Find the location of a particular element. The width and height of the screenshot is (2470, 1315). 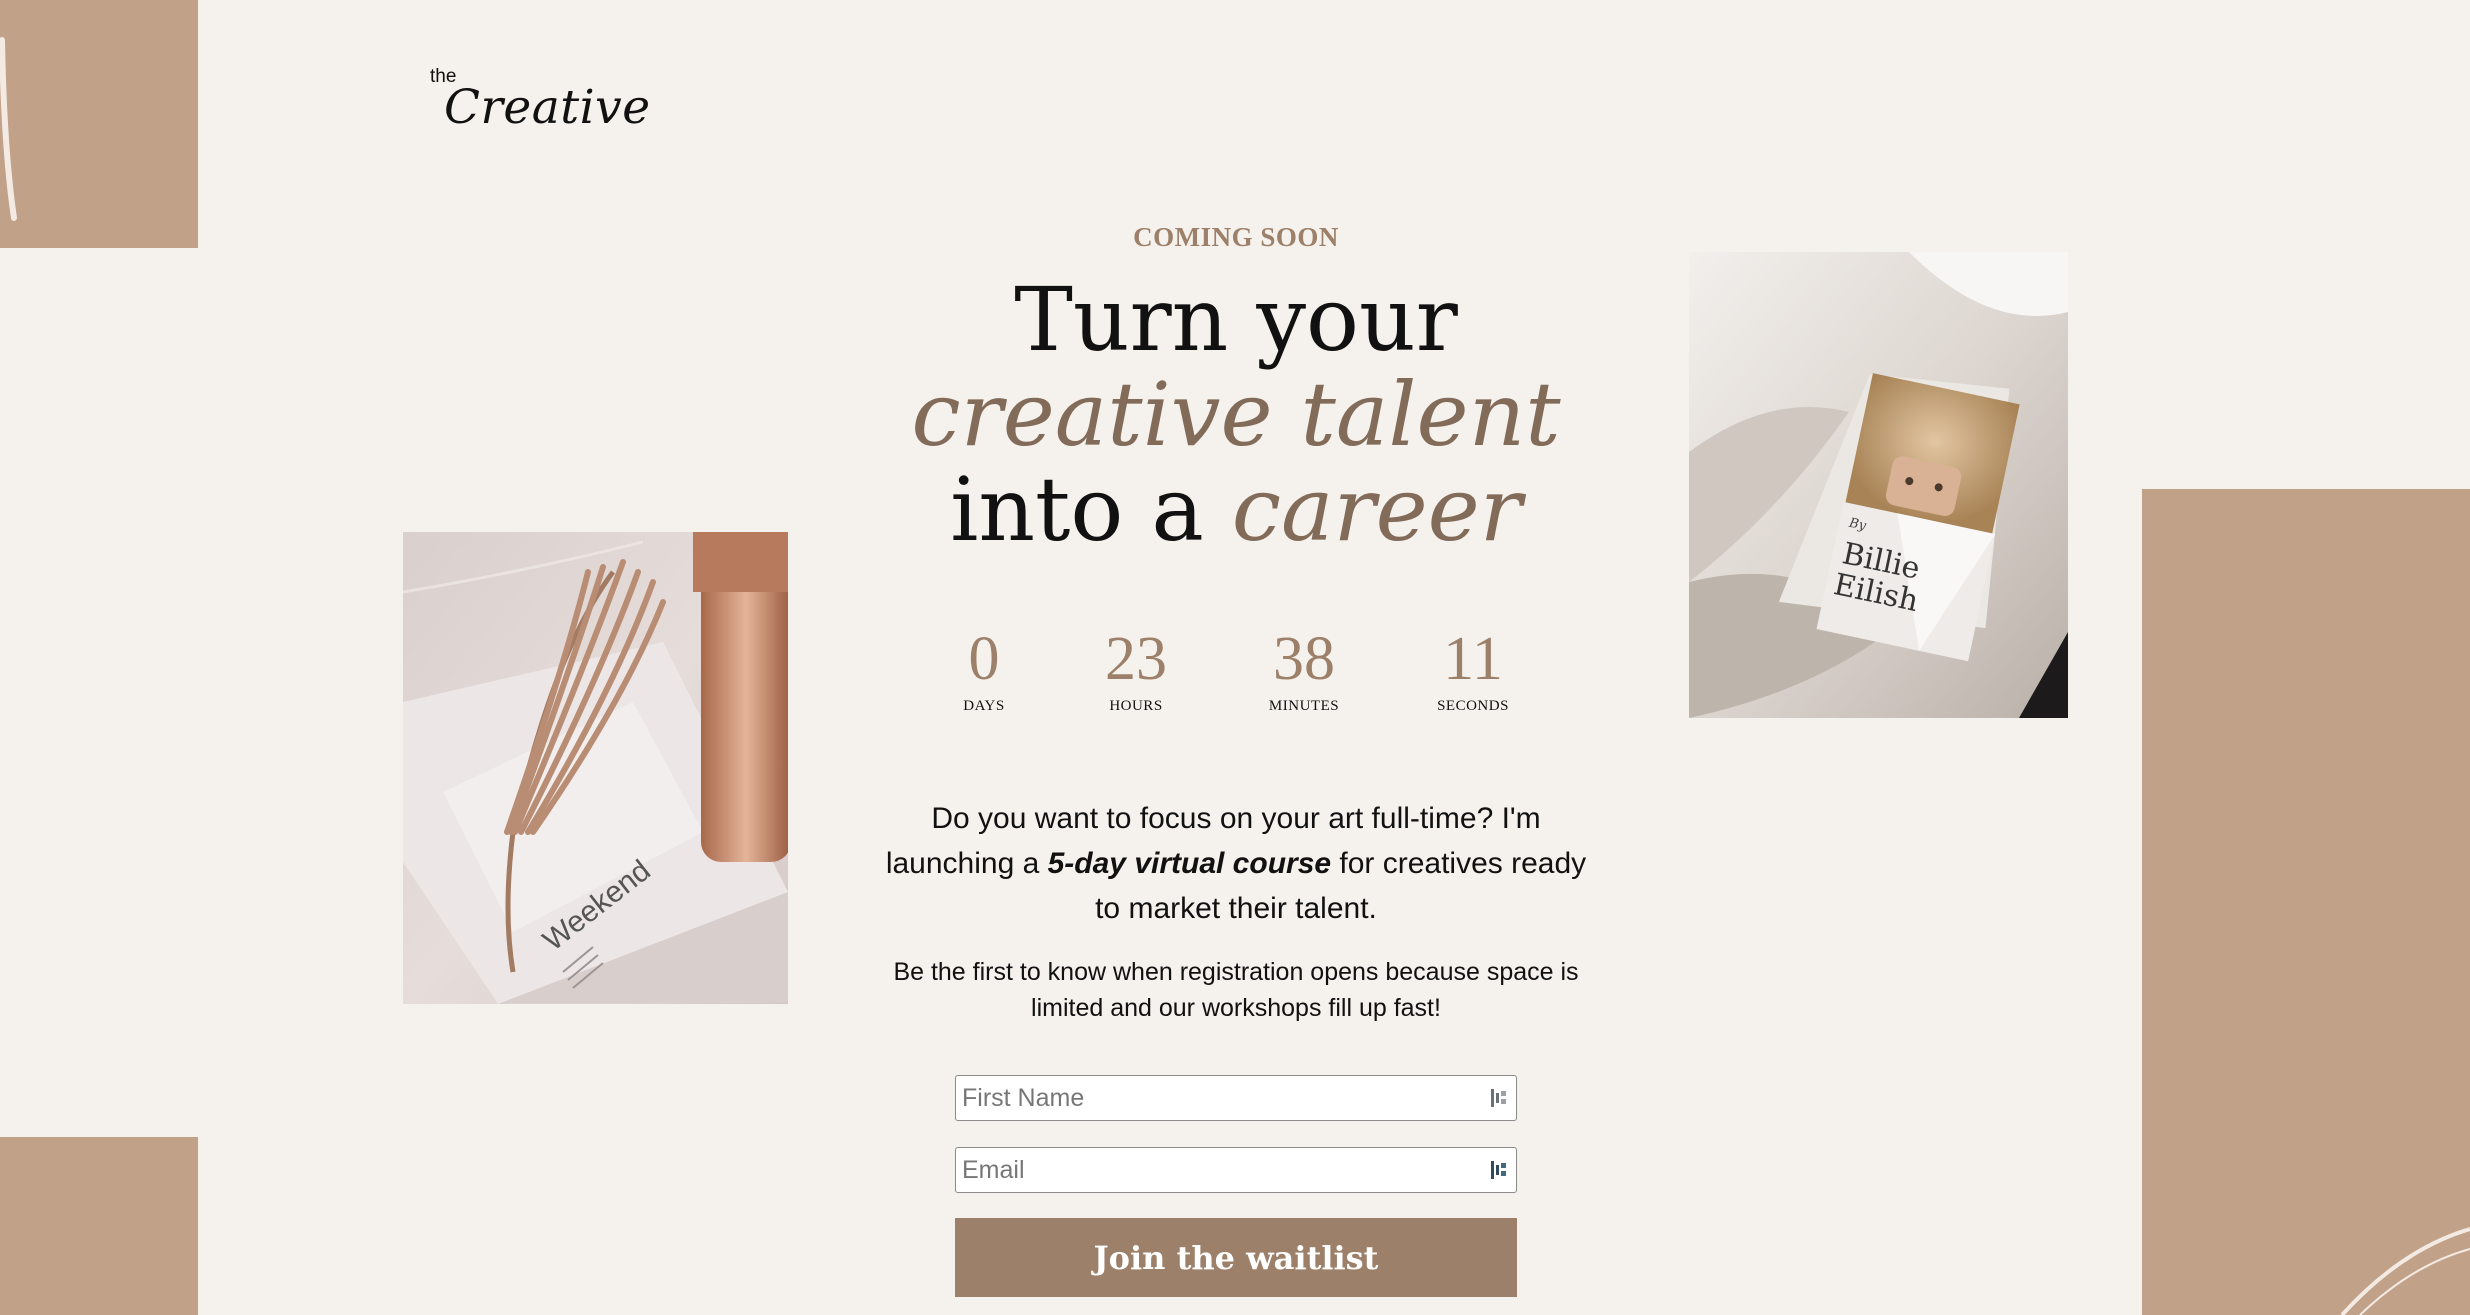

first-name-input is located at coordinates (1216, 1098).